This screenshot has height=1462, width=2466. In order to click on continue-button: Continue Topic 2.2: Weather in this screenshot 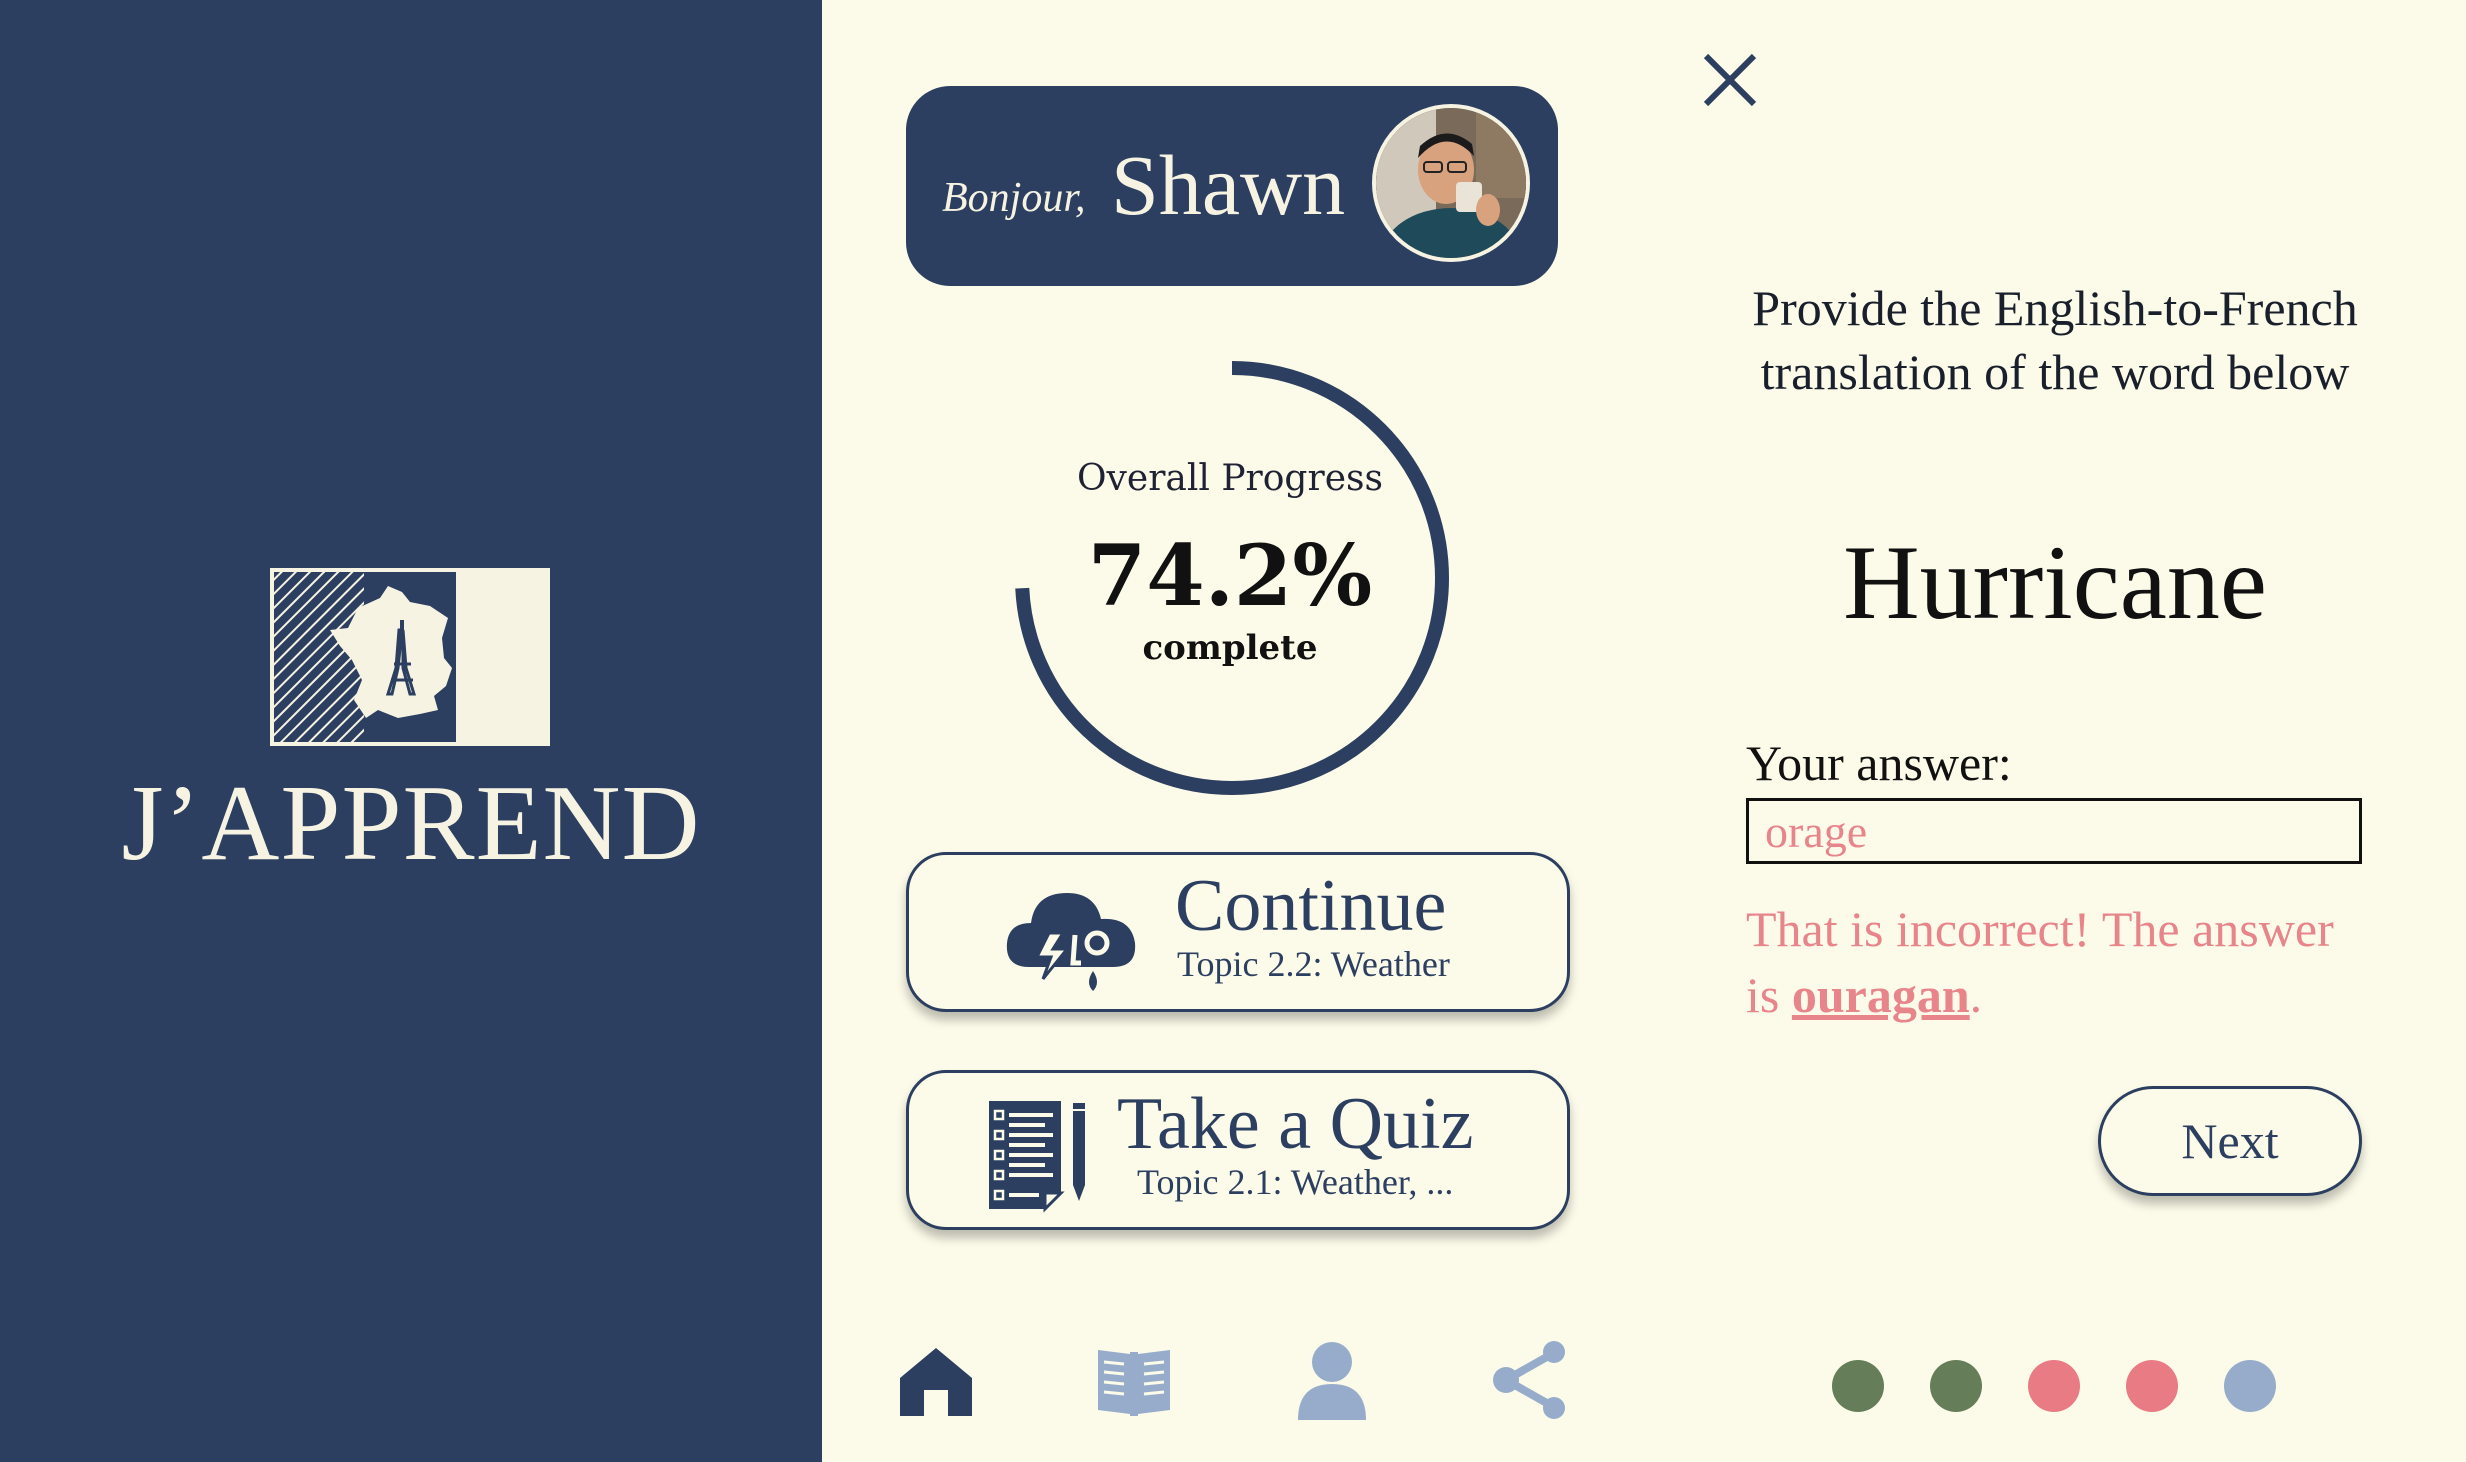, I will do `click(1238, 932)`.